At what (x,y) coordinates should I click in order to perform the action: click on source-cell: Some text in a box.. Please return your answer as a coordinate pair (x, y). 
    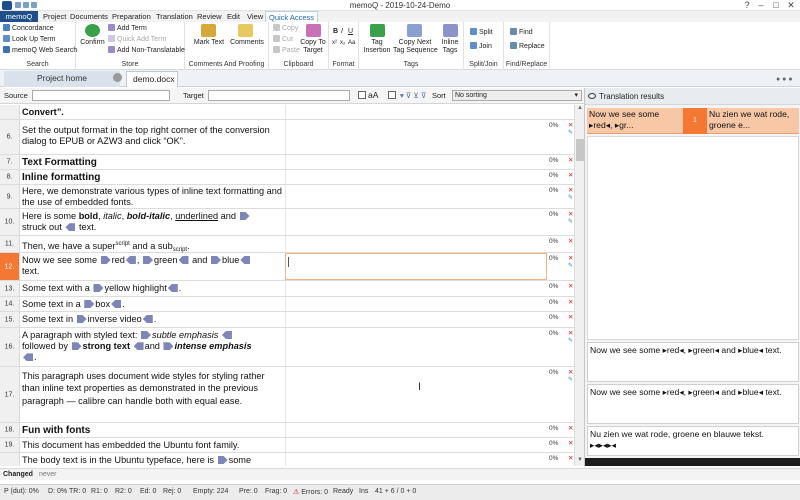
    Looking at the image, I should click on (153, 304).